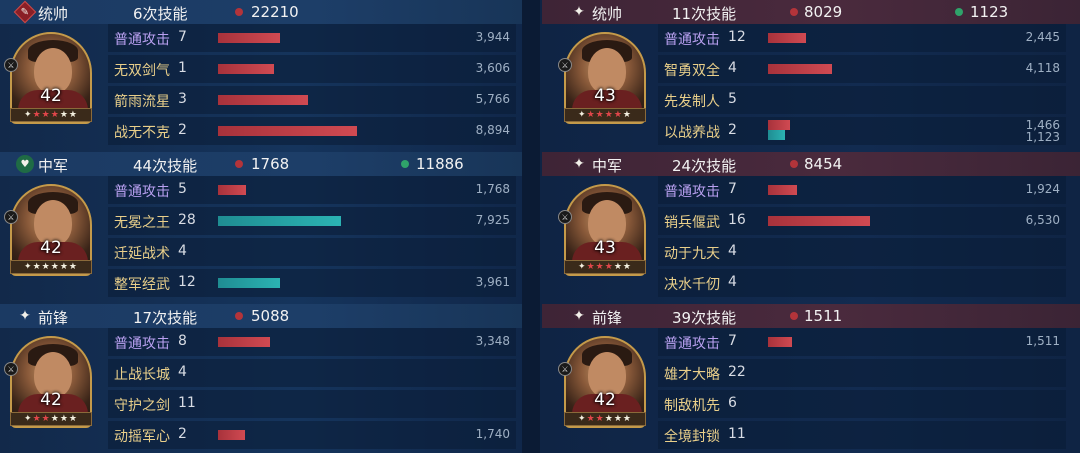  What do you see at coordinates (811, 164) in the screenshot?
I see `position-header: ✦ 中军 24次技能 8454` at bounding box center [811, 164].